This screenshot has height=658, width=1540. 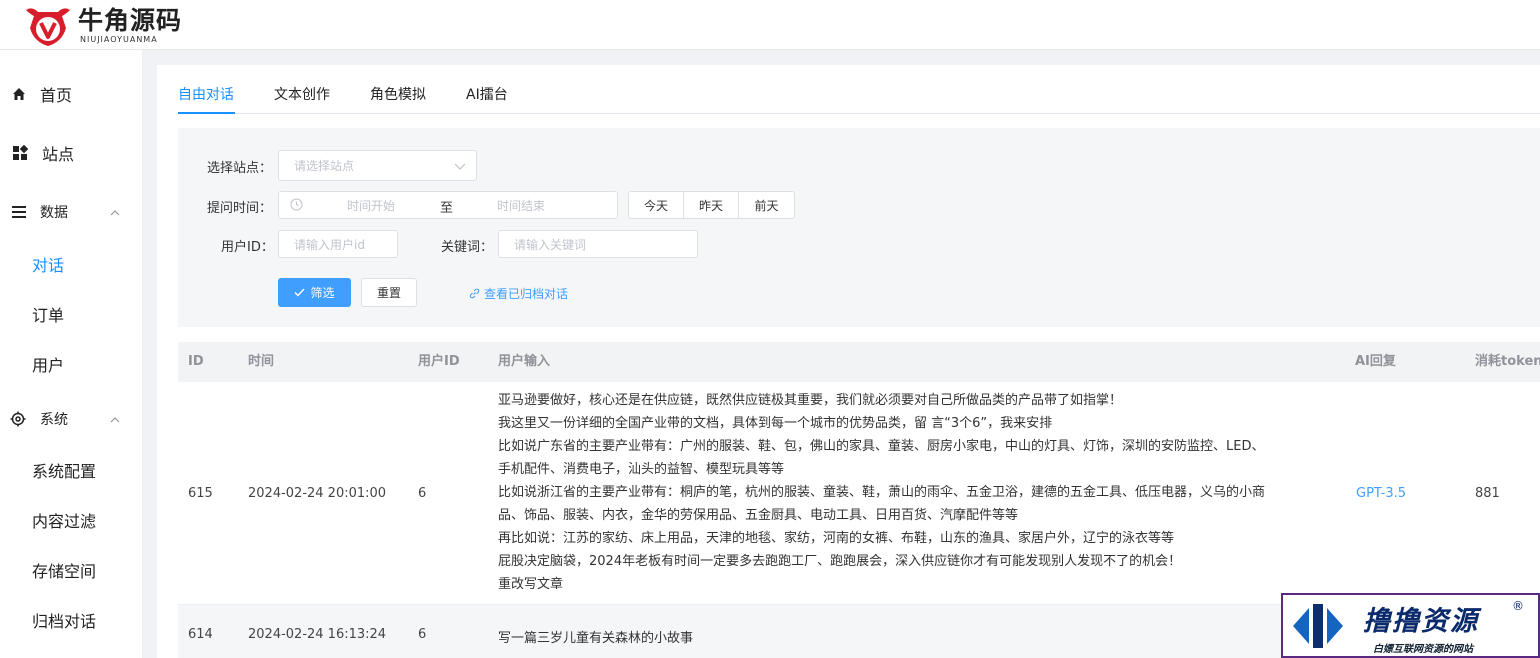 I want to click on chevron-down-icon, so click(x=460, y=167).